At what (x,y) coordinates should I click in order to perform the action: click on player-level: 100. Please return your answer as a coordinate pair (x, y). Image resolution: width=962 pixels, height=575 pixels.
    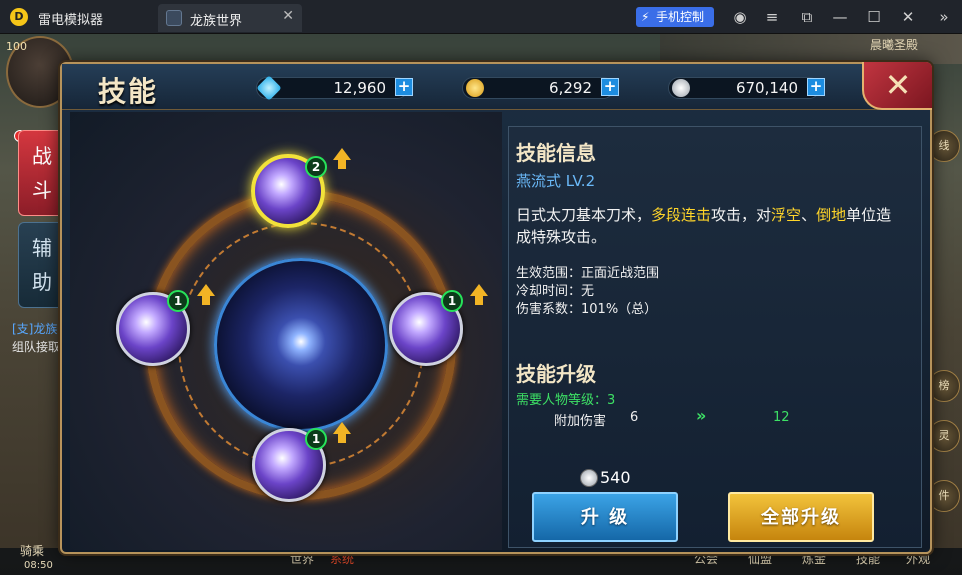
    Looking at the image, I should click on (16, 46).